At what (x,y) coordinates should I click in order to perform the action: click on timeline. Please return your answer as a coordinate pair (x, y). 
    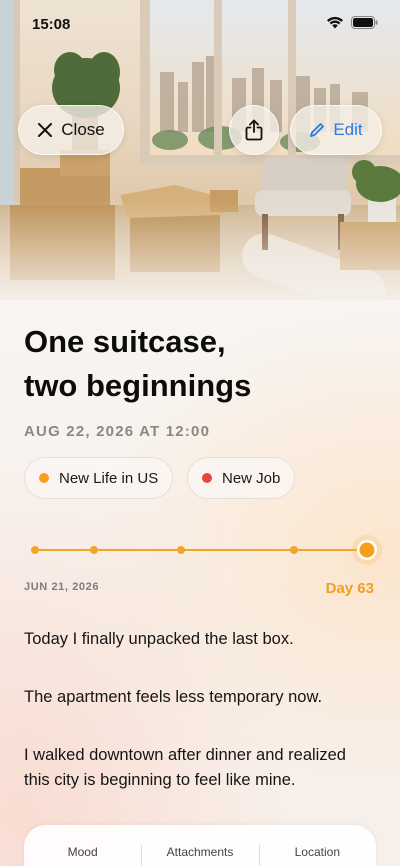
    Looking at the image, I should click on (200, 550).